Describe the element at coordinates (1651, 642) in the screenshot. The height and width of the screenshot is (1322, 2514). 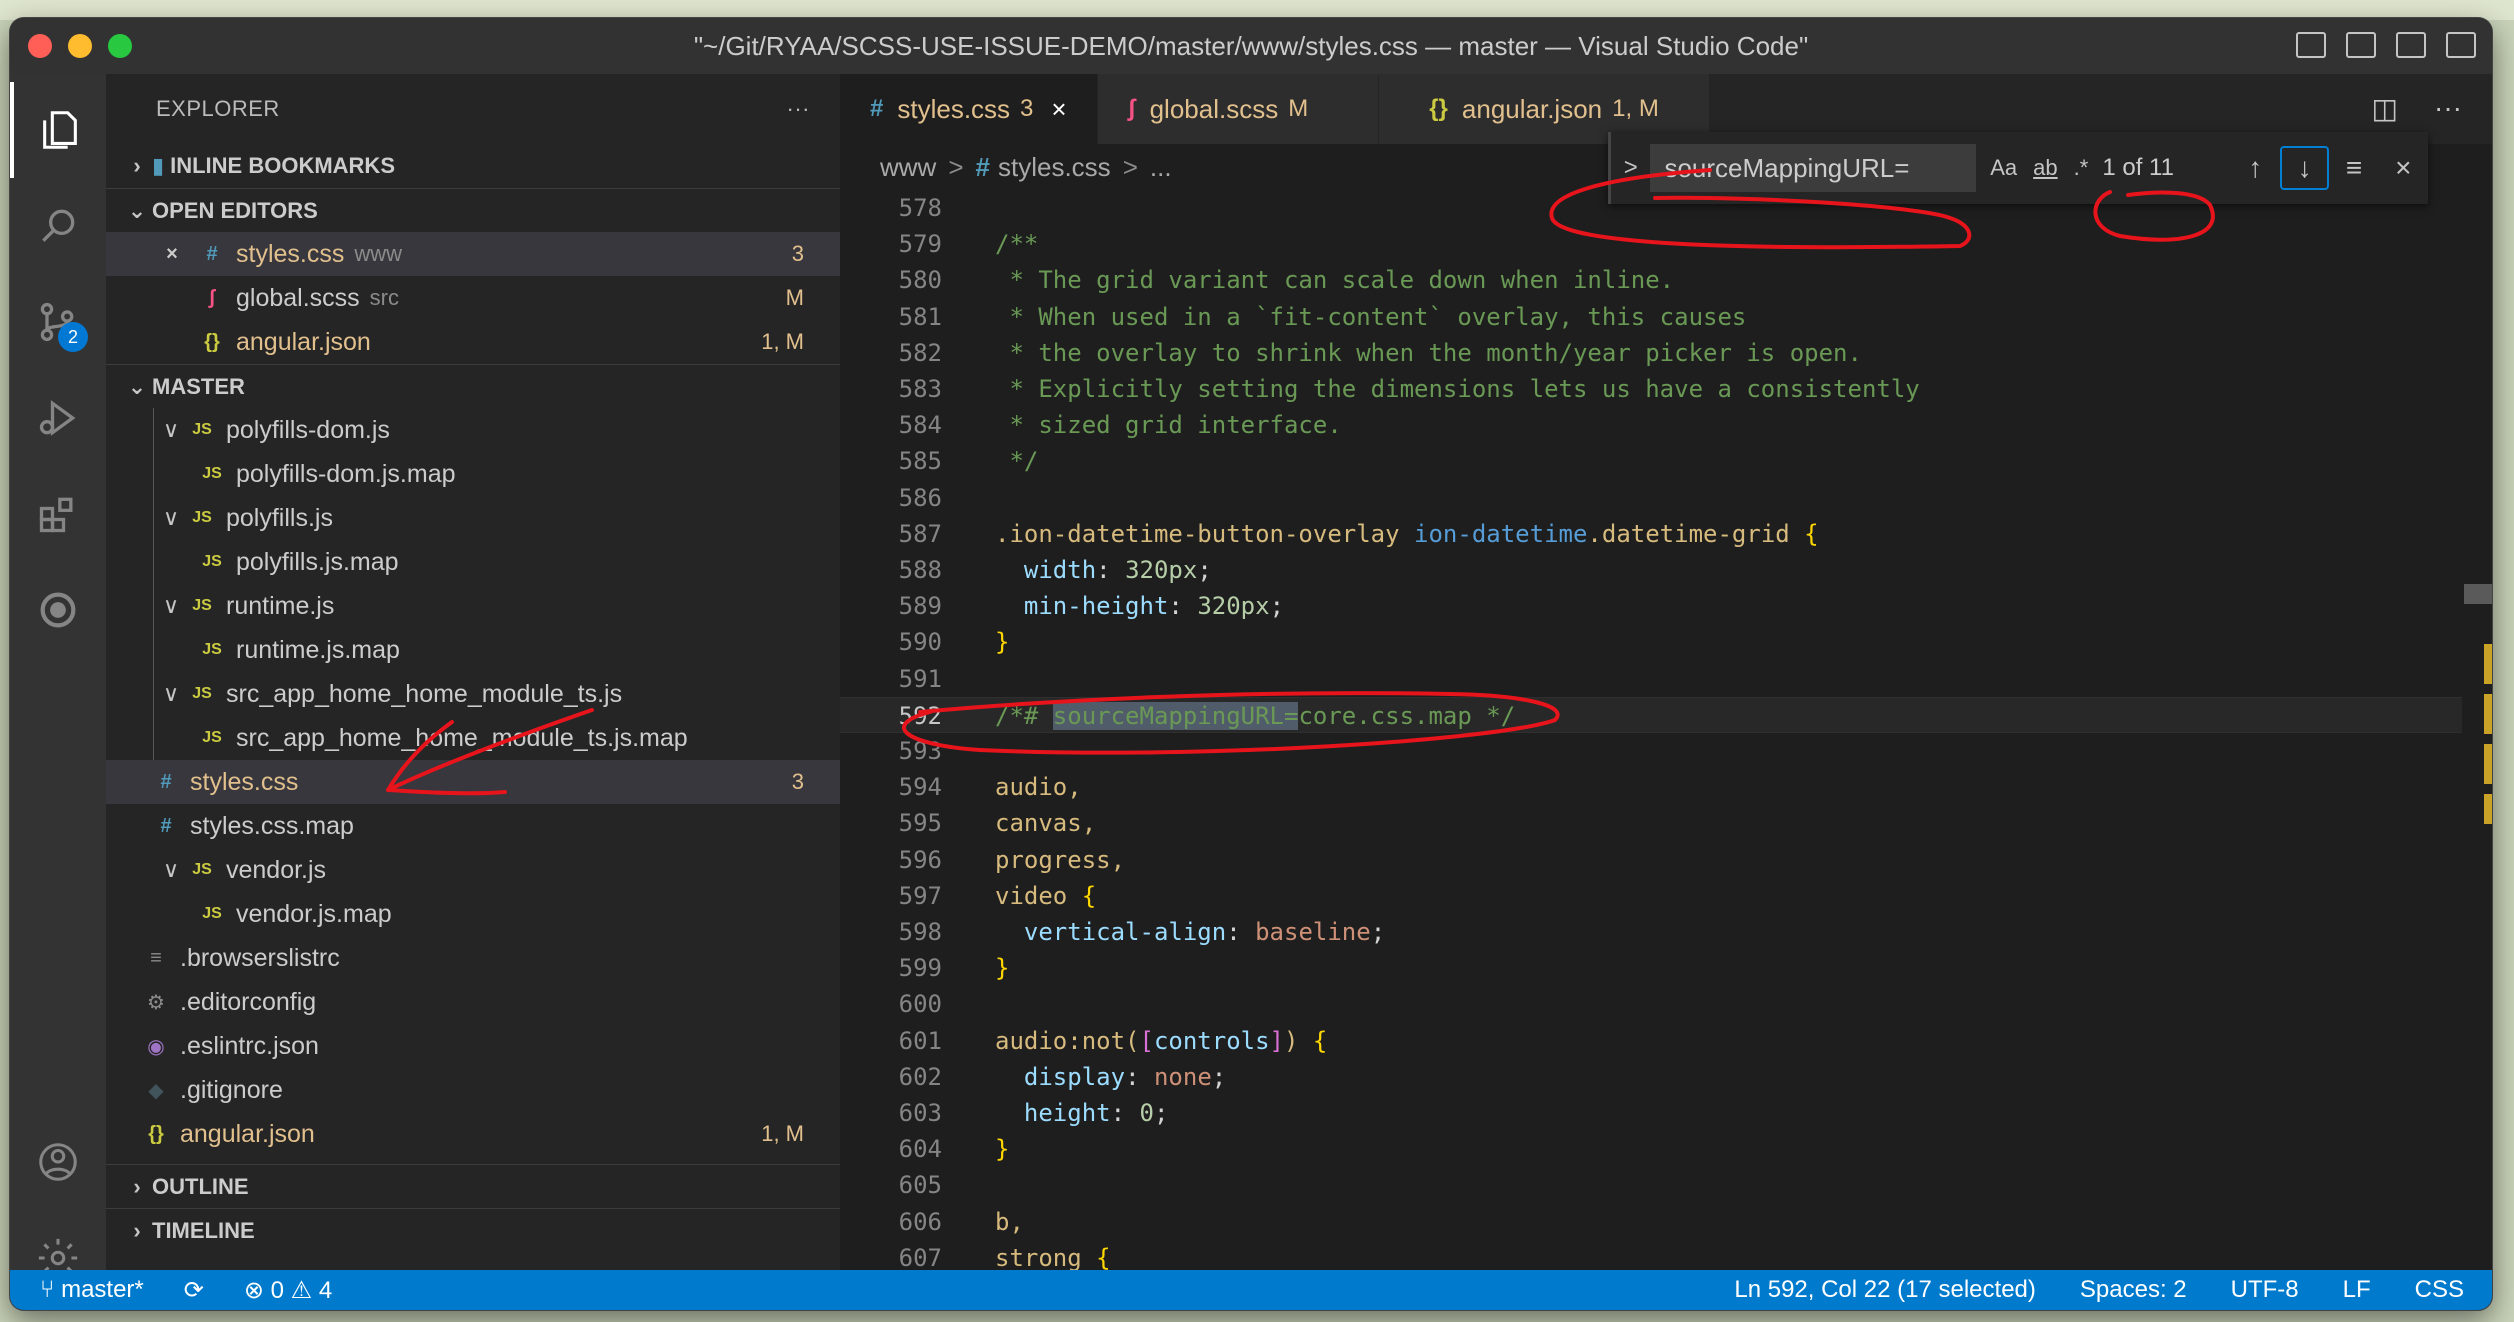
I see `code-line: 590}` at that location.